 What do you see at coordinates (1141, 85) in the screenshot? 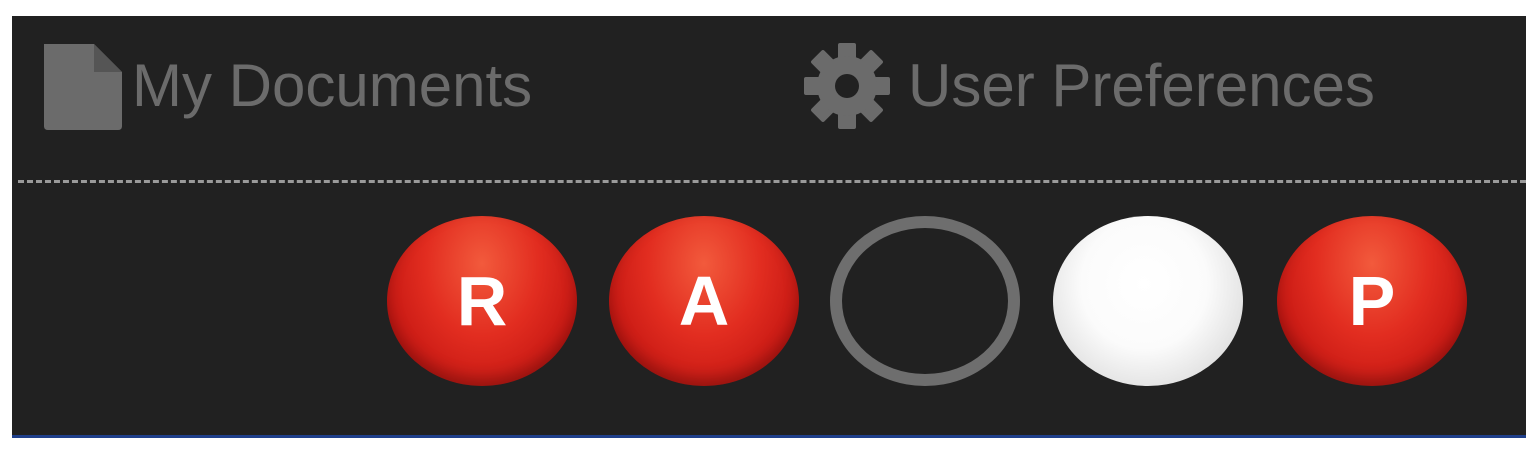
I see `user-preferences-label: User Preferences` at bounding box center [1141, 85].